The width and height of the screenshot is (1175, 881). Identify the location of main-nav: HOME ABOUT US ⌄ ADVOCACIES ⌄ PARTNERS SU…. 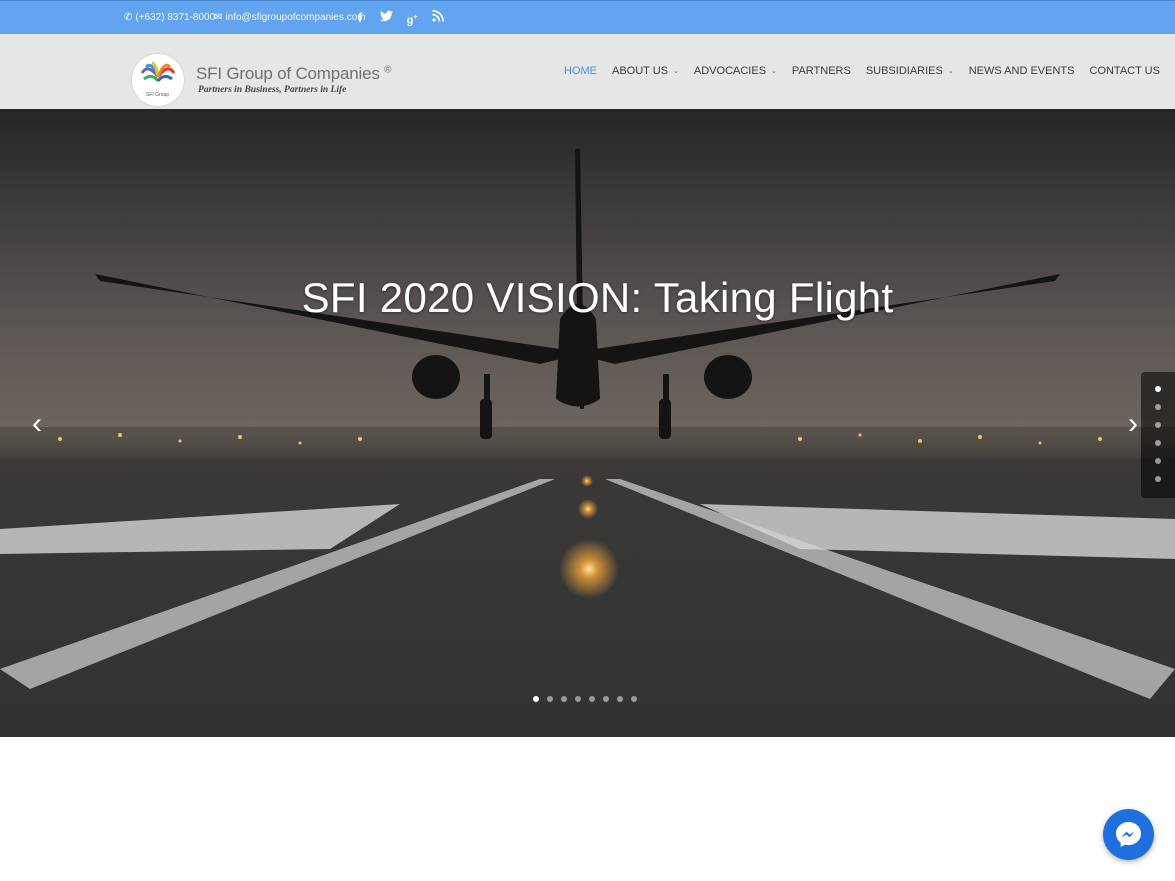
(869, 71).